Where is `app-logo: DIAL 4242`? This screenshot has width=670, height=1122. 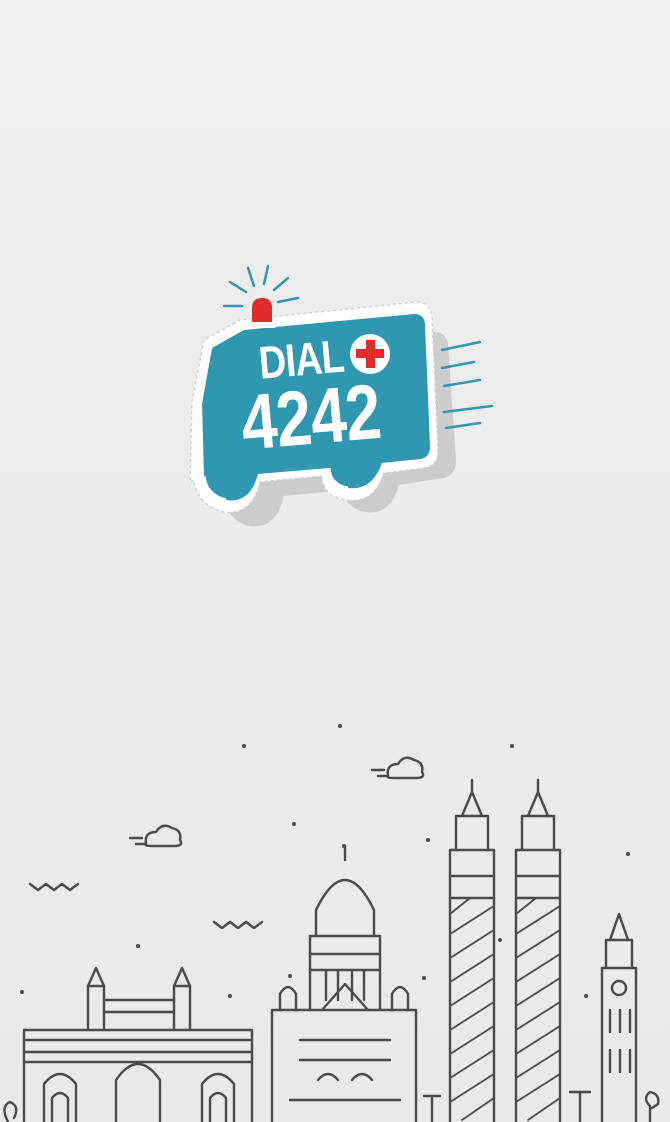 app-logo: DIAL 4242 is located at coordinates (340, 397).